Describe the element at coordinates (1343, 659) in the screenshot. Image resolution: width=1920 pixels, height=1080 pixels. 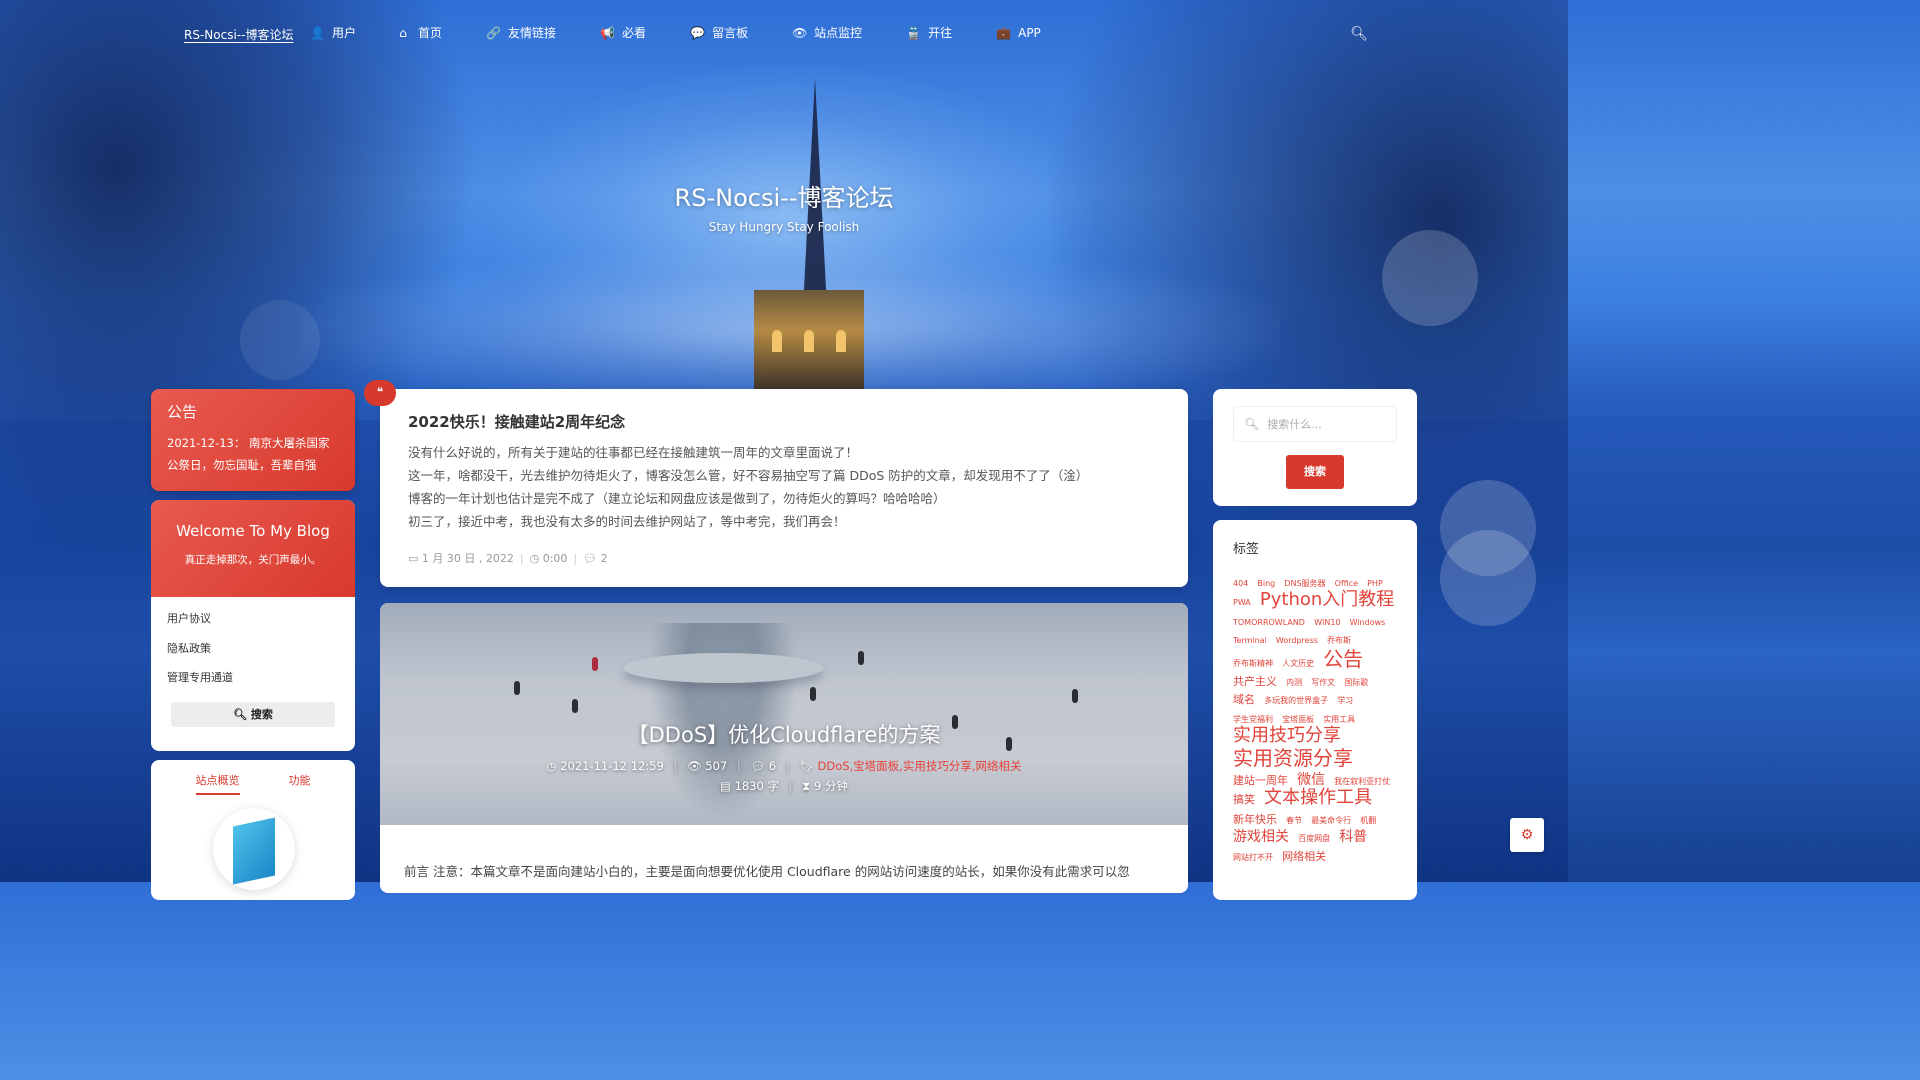
I see `tag-link: 公告` at that location.